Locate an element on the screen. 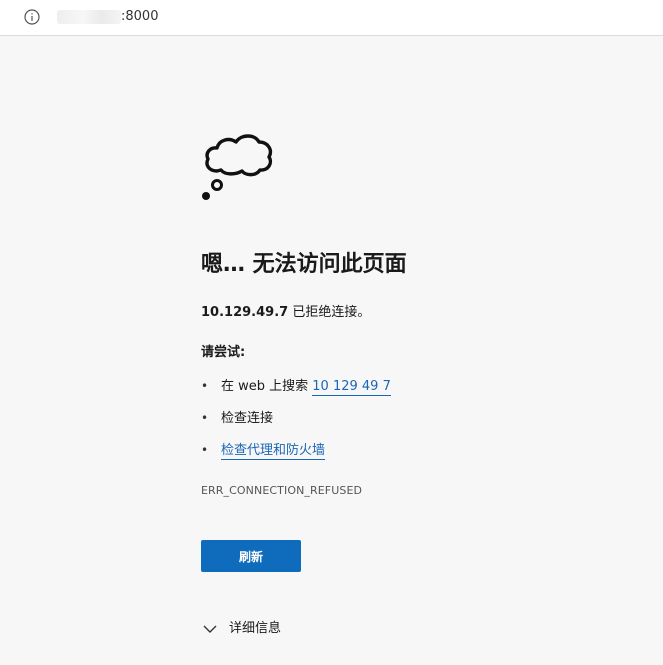 This screenshot has width=663, height=665. refused-text: 已拒绝连接。 is located at coordinates (329, 312).